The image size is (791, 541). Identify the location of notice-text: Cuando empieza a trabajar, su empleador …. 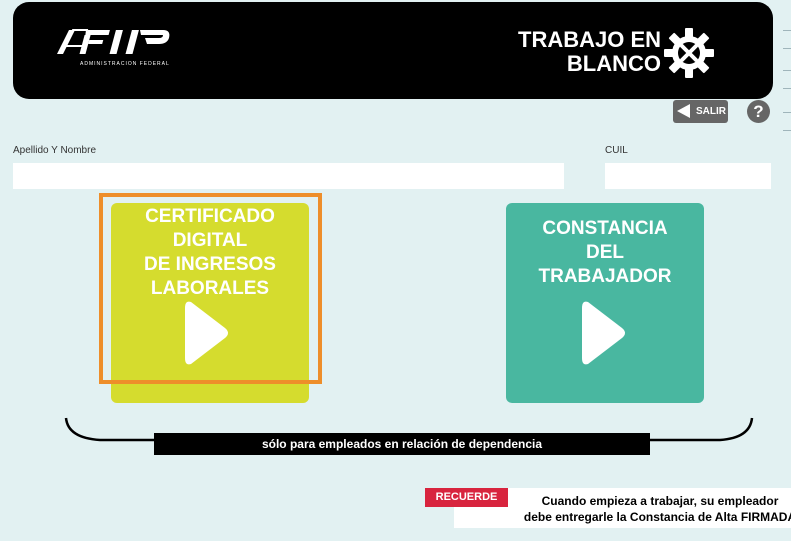
(645, 509).